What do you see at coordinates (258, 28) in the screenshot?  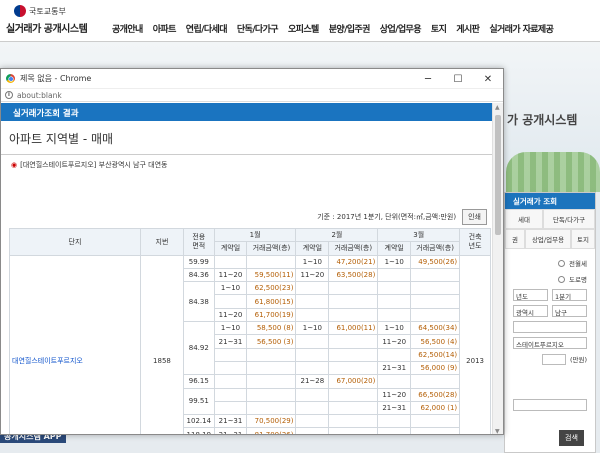 I see `nav-item-detached: 단독/다가구` at bounding box center [258, 28].